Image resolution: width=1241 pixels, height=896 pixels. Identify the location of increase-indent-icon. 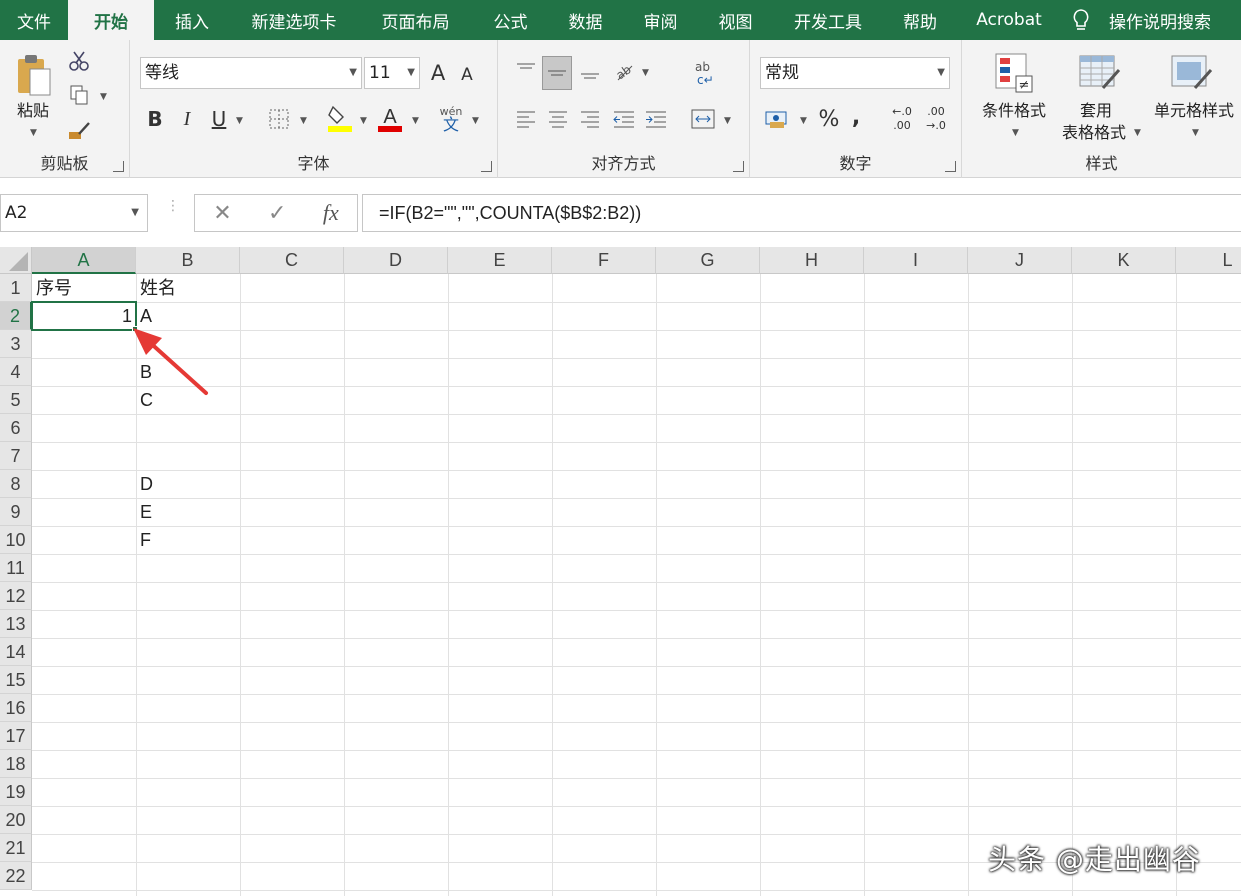
(656, 119).